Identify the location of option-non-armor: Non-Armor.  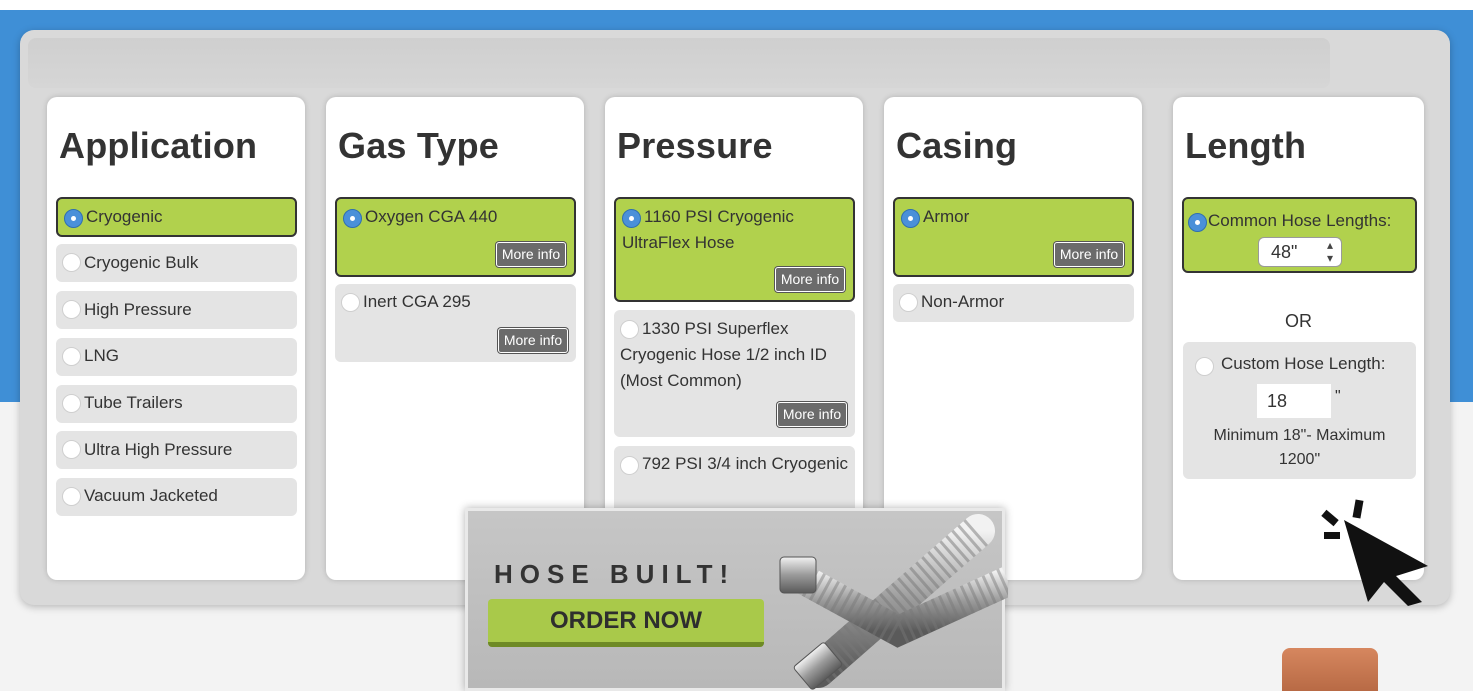
(1013, 303).